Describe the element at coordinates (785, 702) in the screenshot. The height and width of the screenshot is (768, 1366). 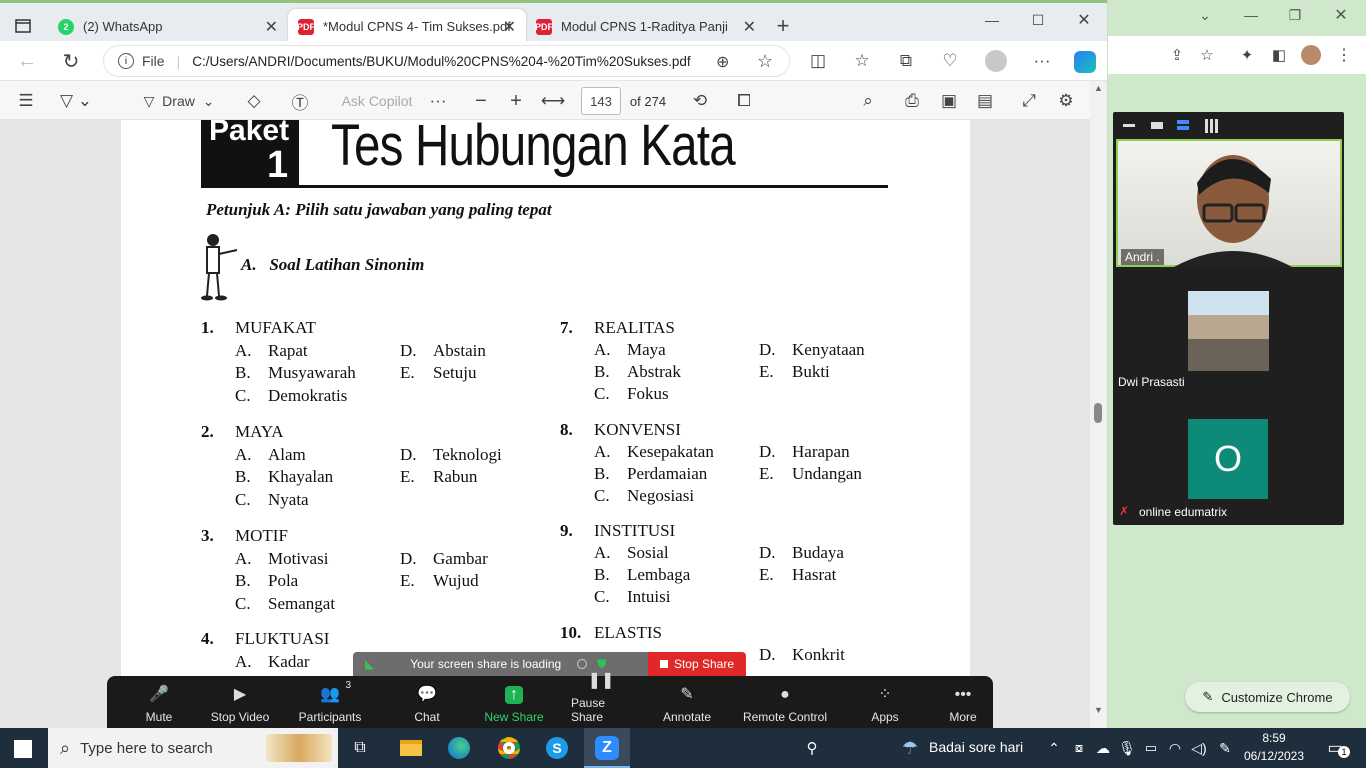
I see `remote-control-button: ● Remote Control` at that location.